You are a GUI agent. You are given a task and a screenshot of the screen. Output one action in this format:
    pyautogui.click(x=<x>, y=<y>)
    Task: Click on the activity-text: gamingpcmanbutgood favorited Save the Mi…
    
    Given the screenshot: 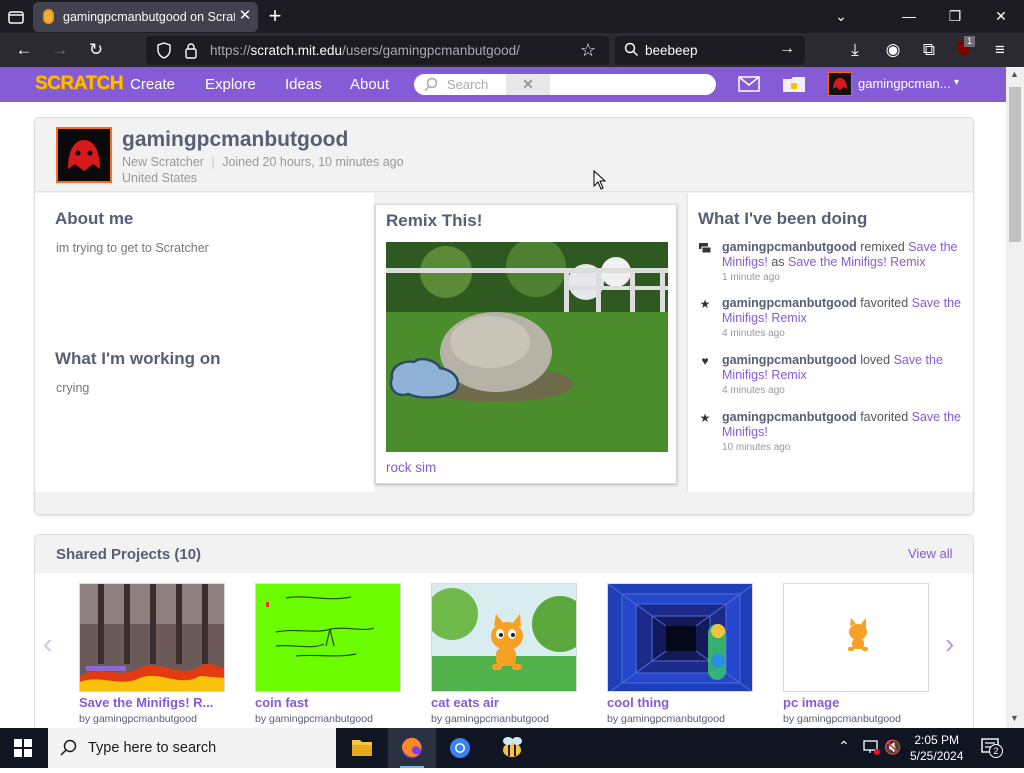 What is the action you would take?
    pyautogui.click(x=843, y=311)
    